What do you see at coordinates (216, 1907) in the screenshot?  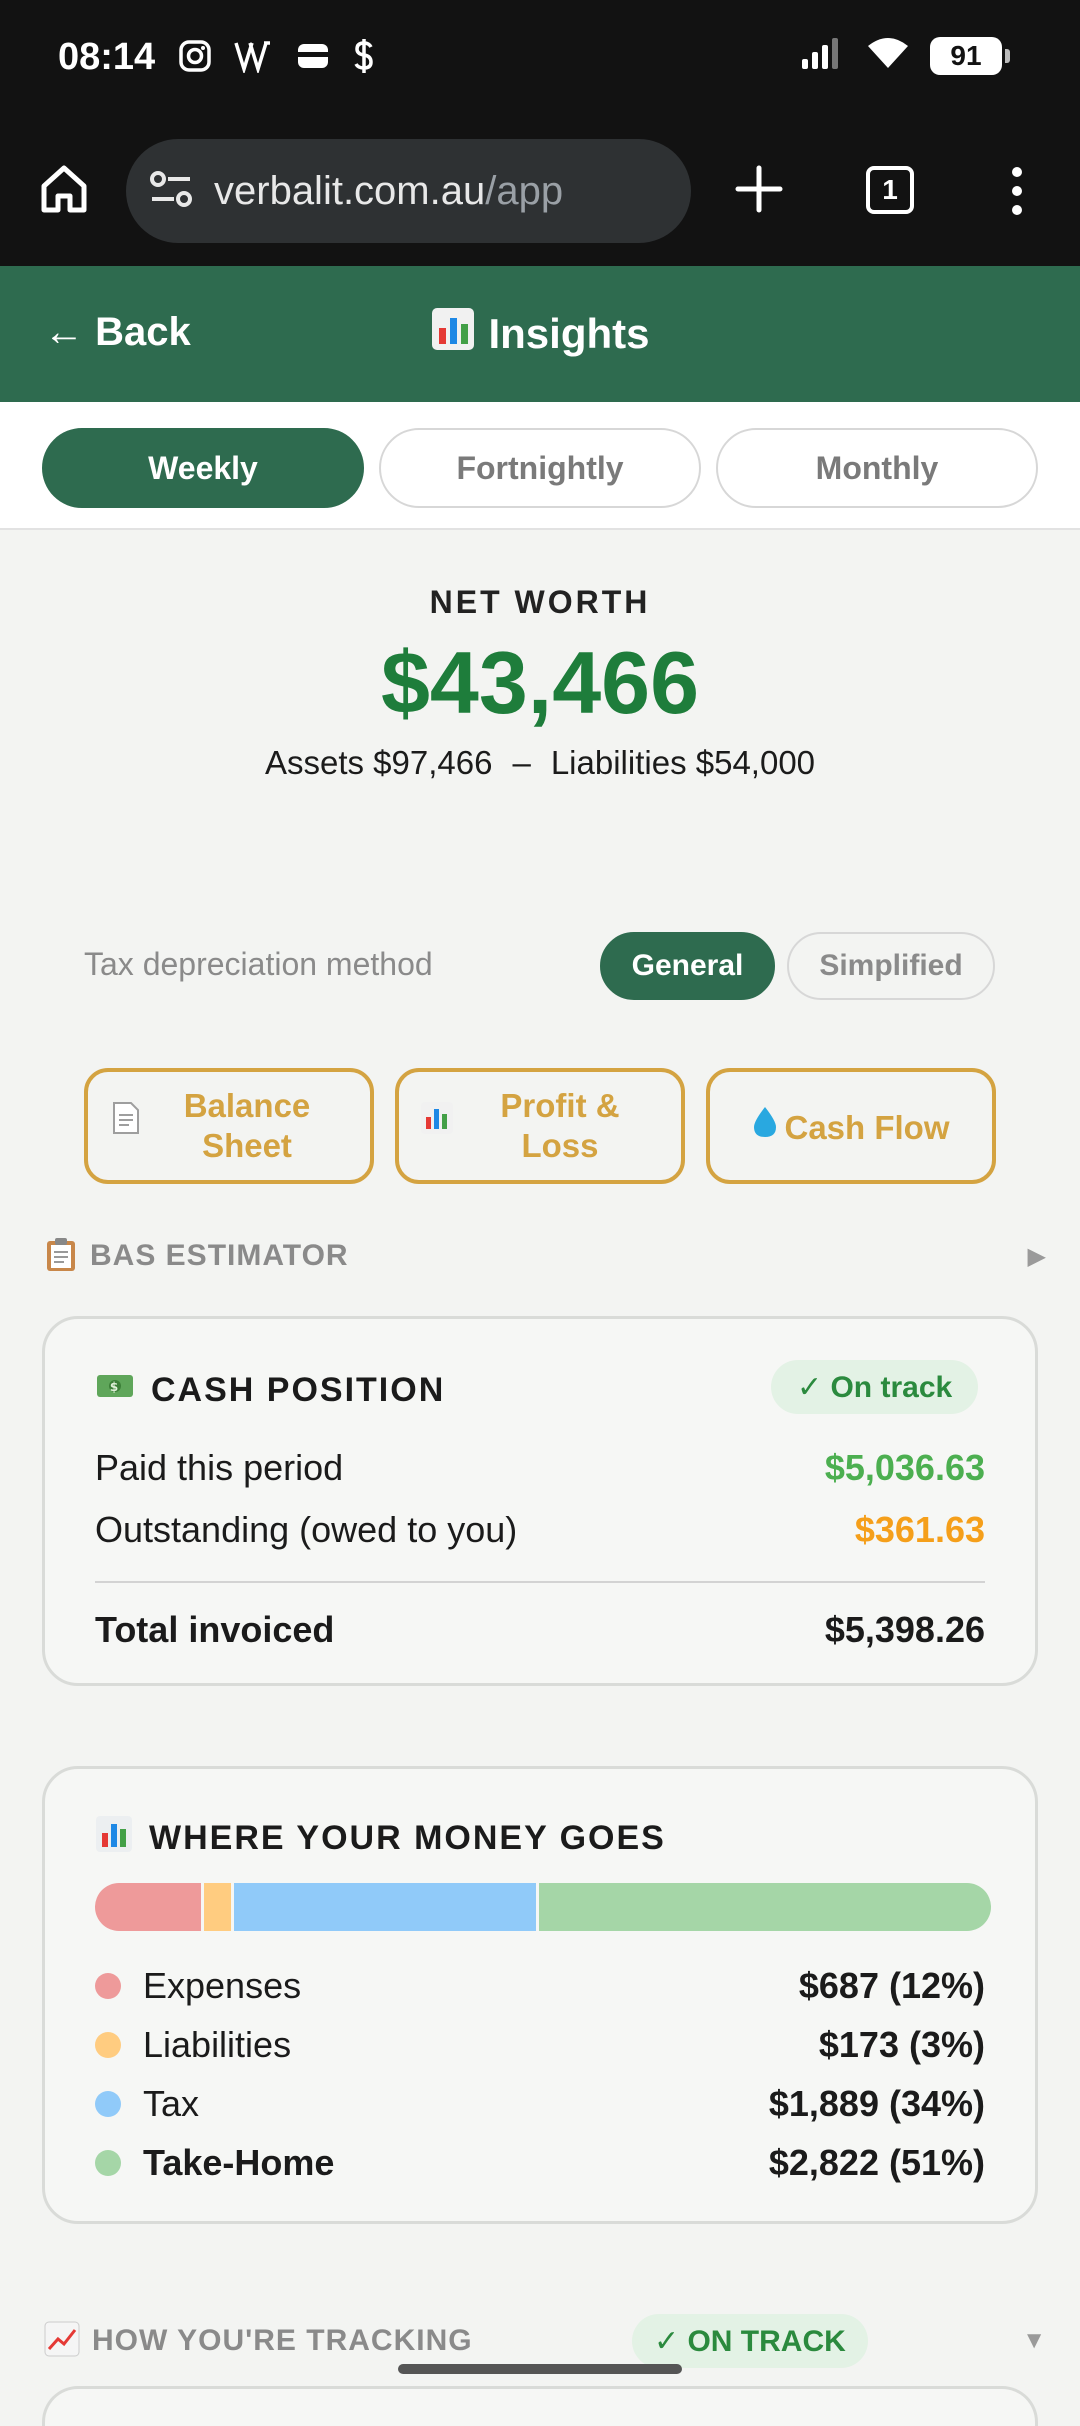 I see `money-bar-segment-liabilities` at bounding box center [216, 1907].